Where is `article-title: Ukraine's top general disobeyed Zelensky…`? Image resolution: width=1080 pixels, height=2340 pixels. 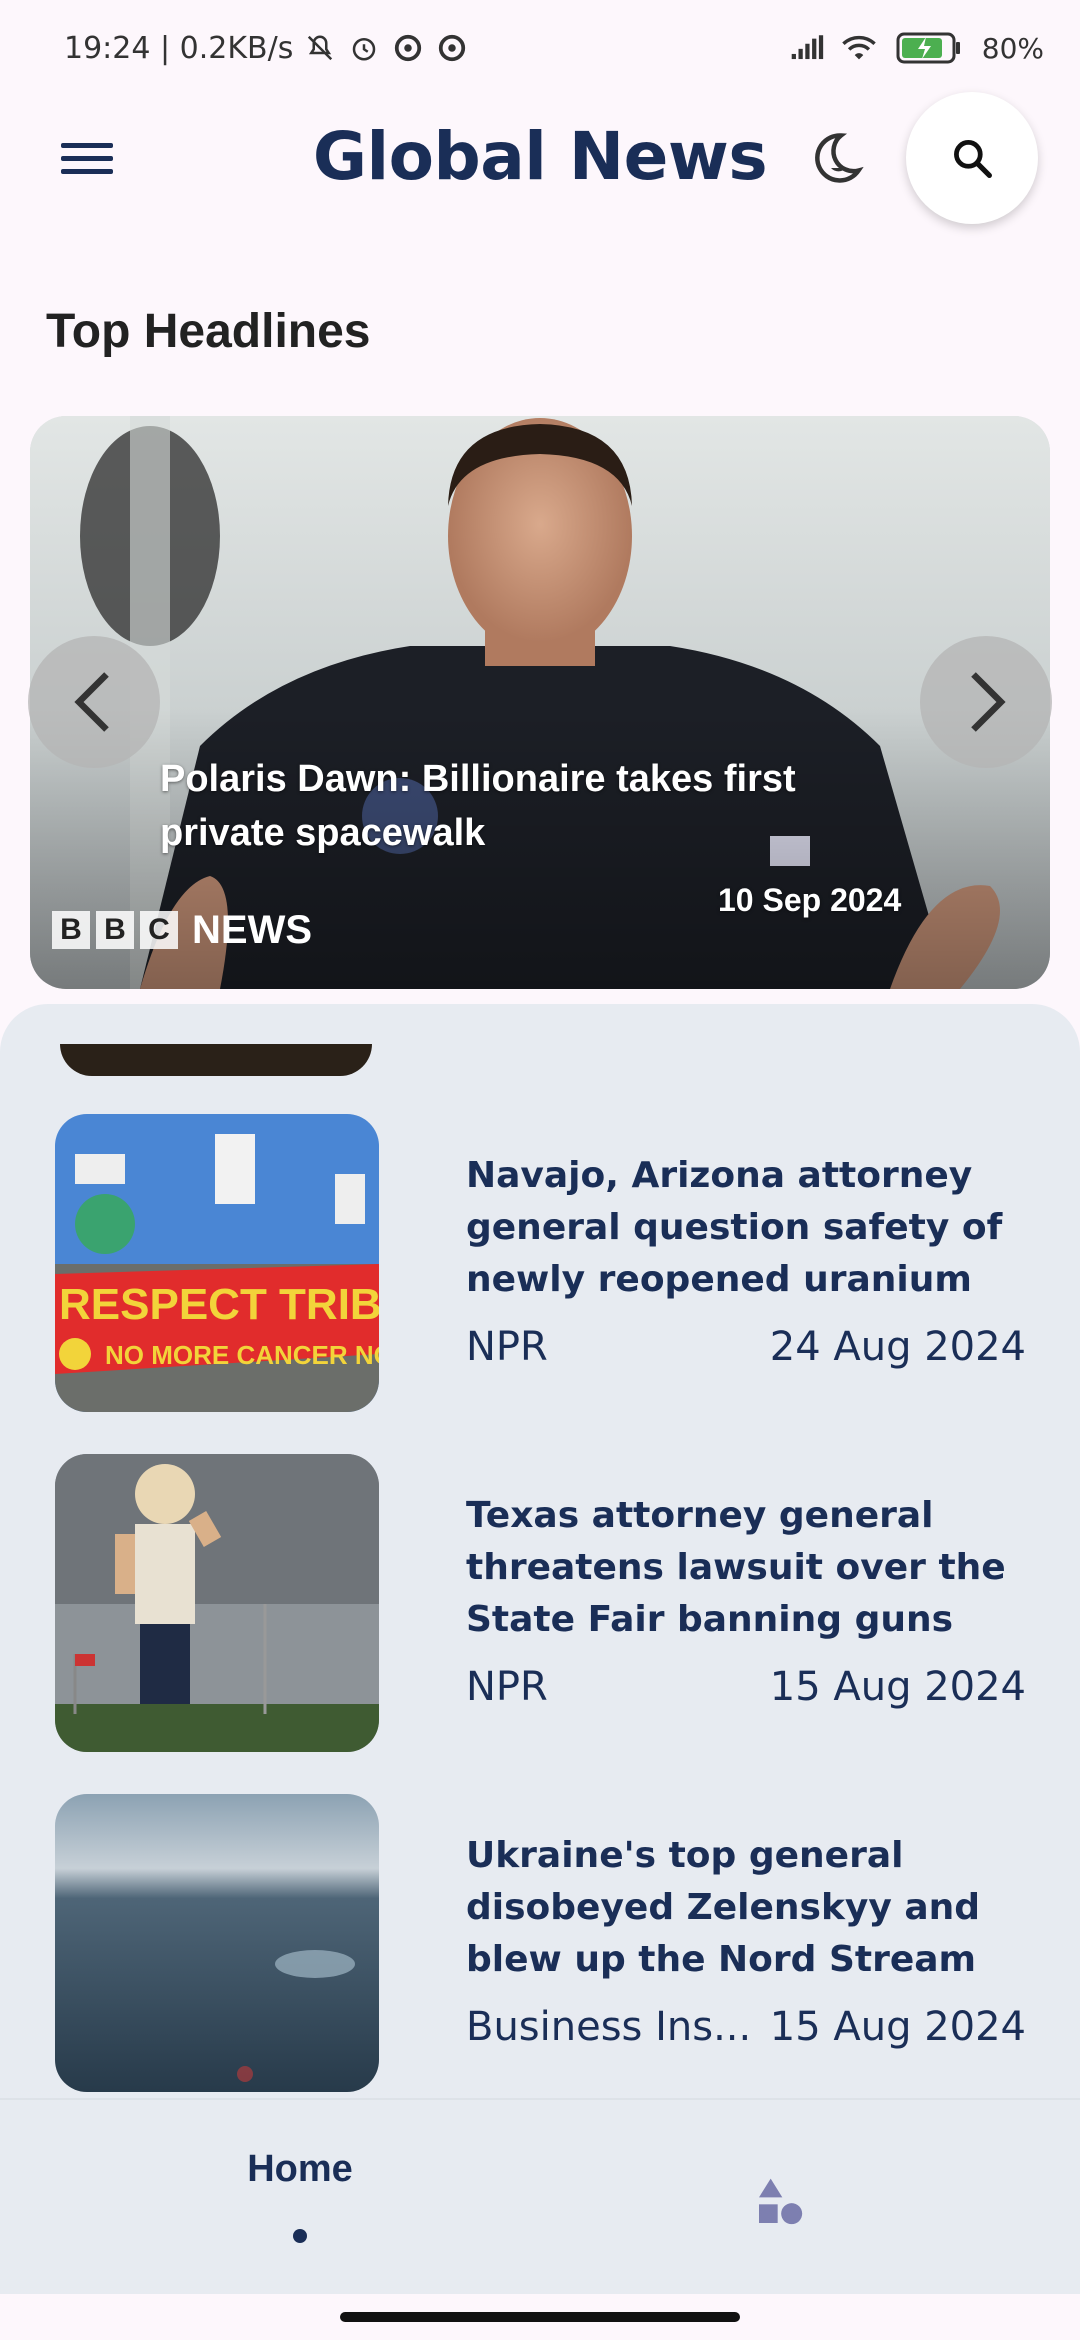
article-title: Ukraine's top general disobeyed Zelensky… is located at coordinates (723, 1907).